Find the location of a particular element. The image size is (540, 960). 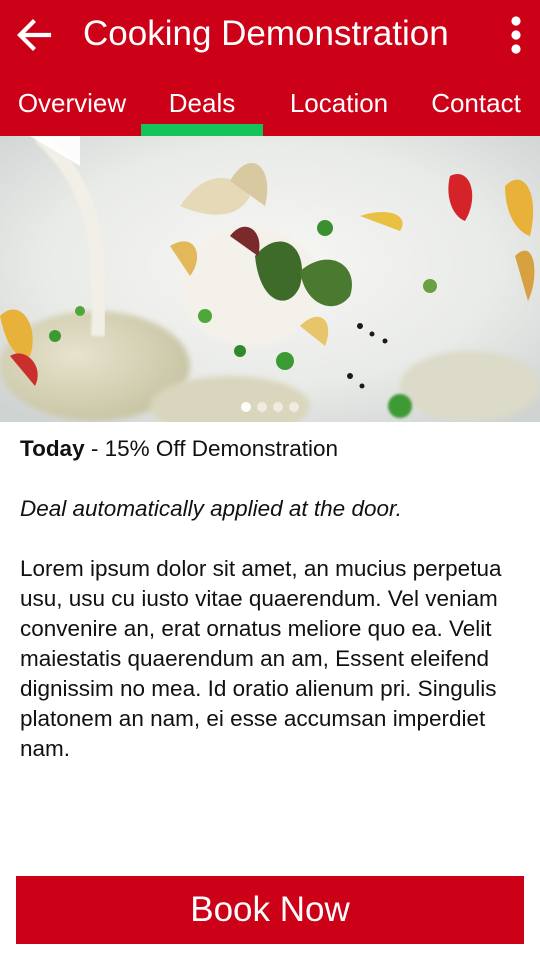

more-vertical-icon is located at coordinates (516, 35).